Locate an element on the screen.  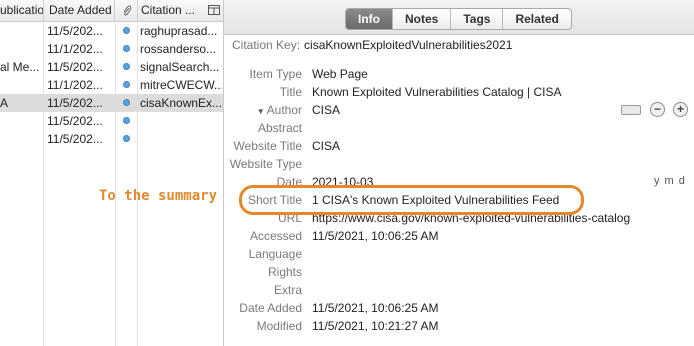
plus-icon: + is located at coordinates (680, 109).